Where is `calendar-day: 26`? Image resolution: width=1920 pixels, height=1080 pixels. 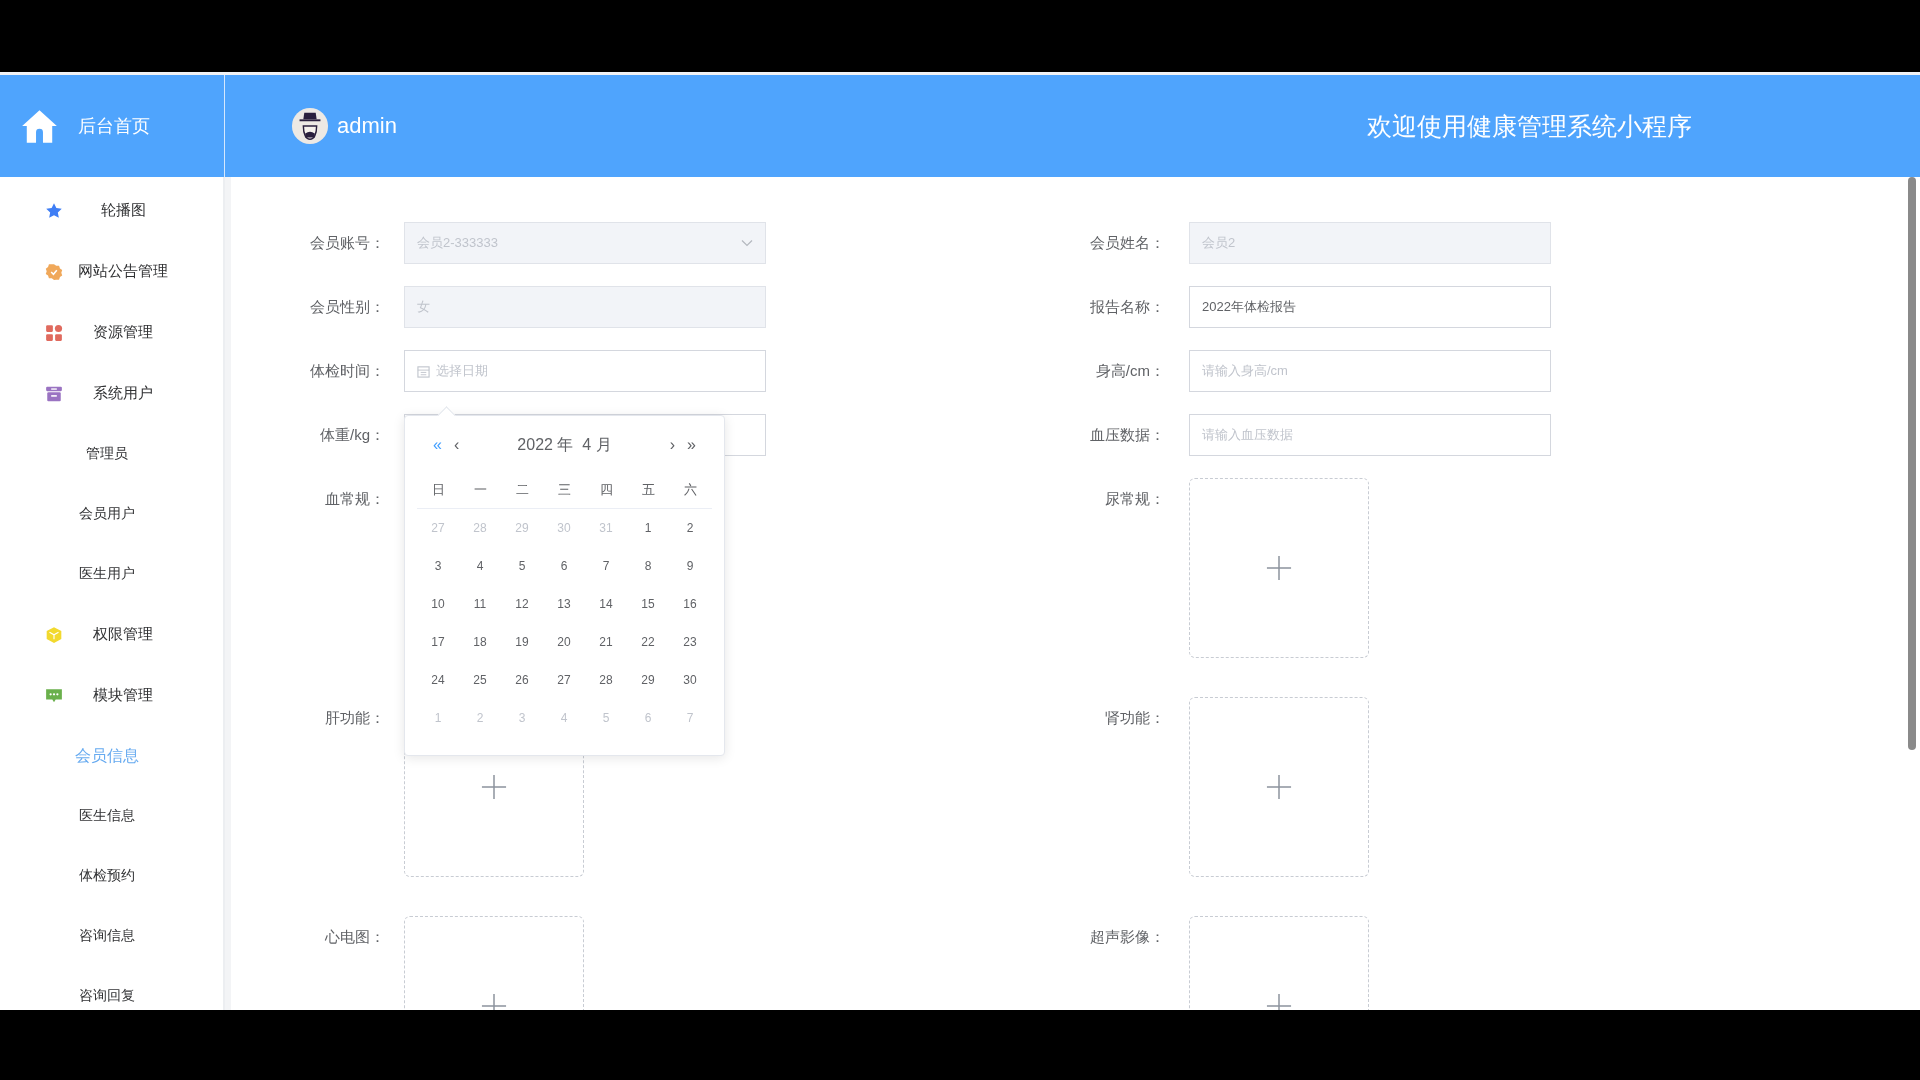
calendar-day: 26 is located at coordinates (522, 680).